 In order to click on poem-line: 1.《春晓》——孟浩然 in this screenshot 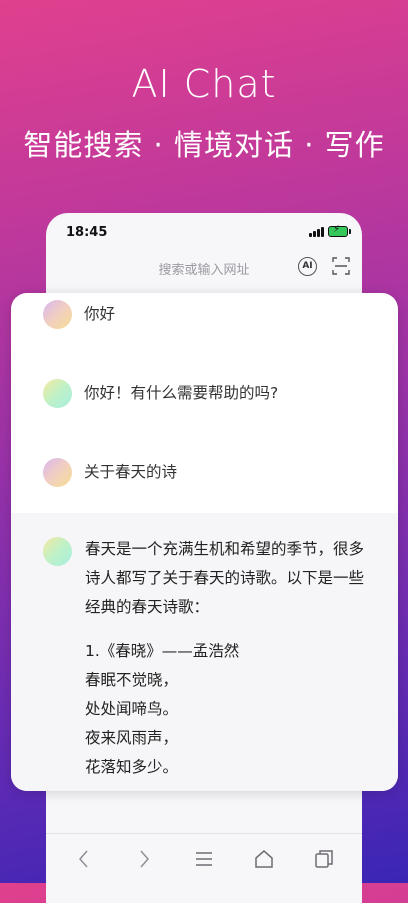, I will do `click(162, 651)`.